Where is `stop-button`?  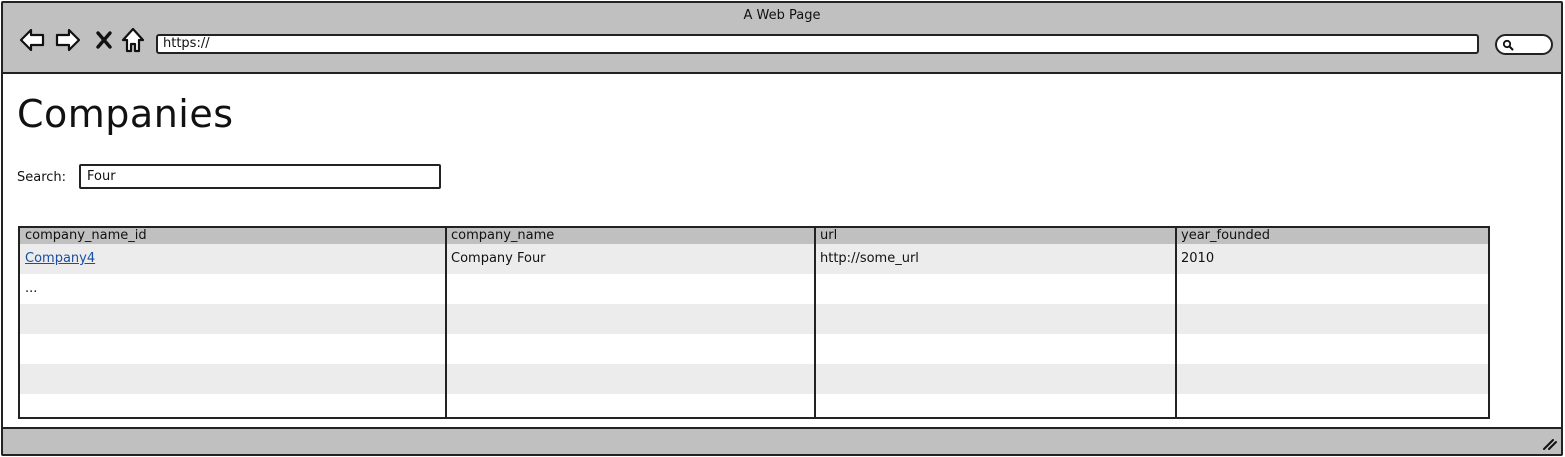 stop-button is located at coordinates (104, 40).